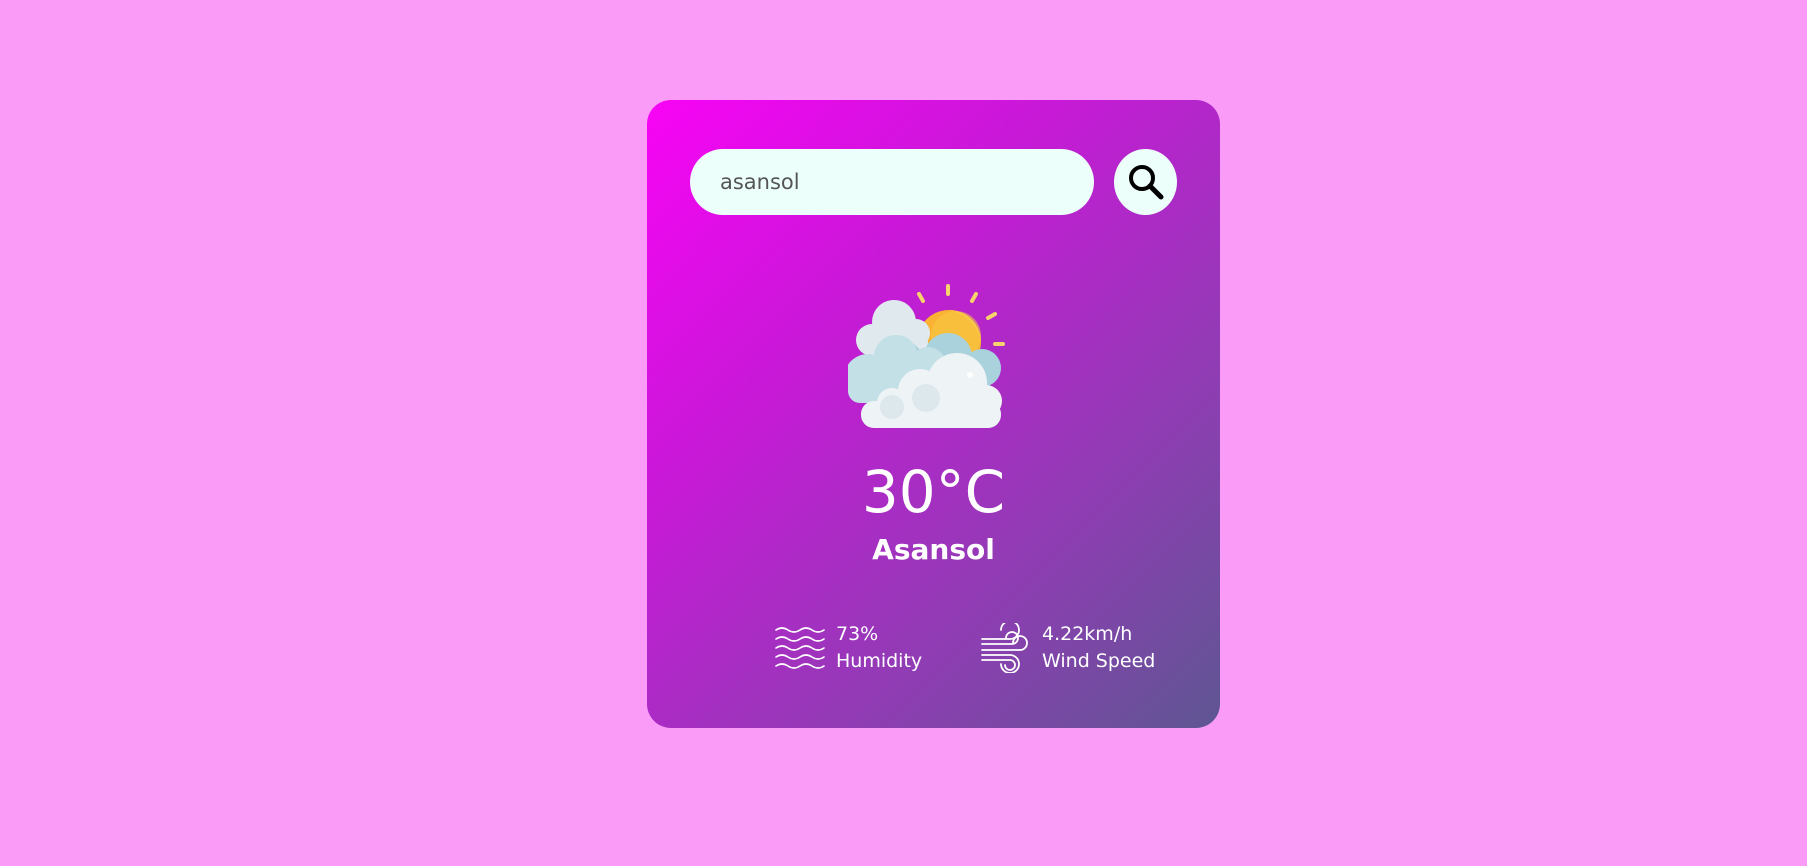 The width and height of the screenshot is (1807, 866). What do you see at coordinates (1067, 648) in the screenshot?
I see `wind-detail: 4.22km/h Wind Speed` at bounding box center [1067, 648].